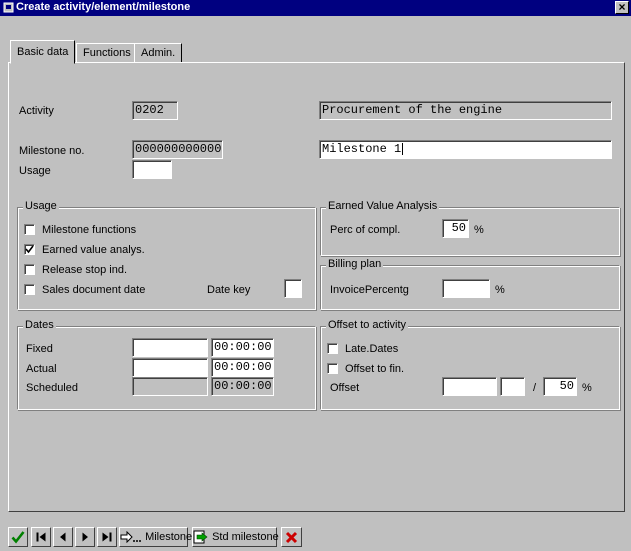  I want to click on document-arrow-icon, so click(200, 537).